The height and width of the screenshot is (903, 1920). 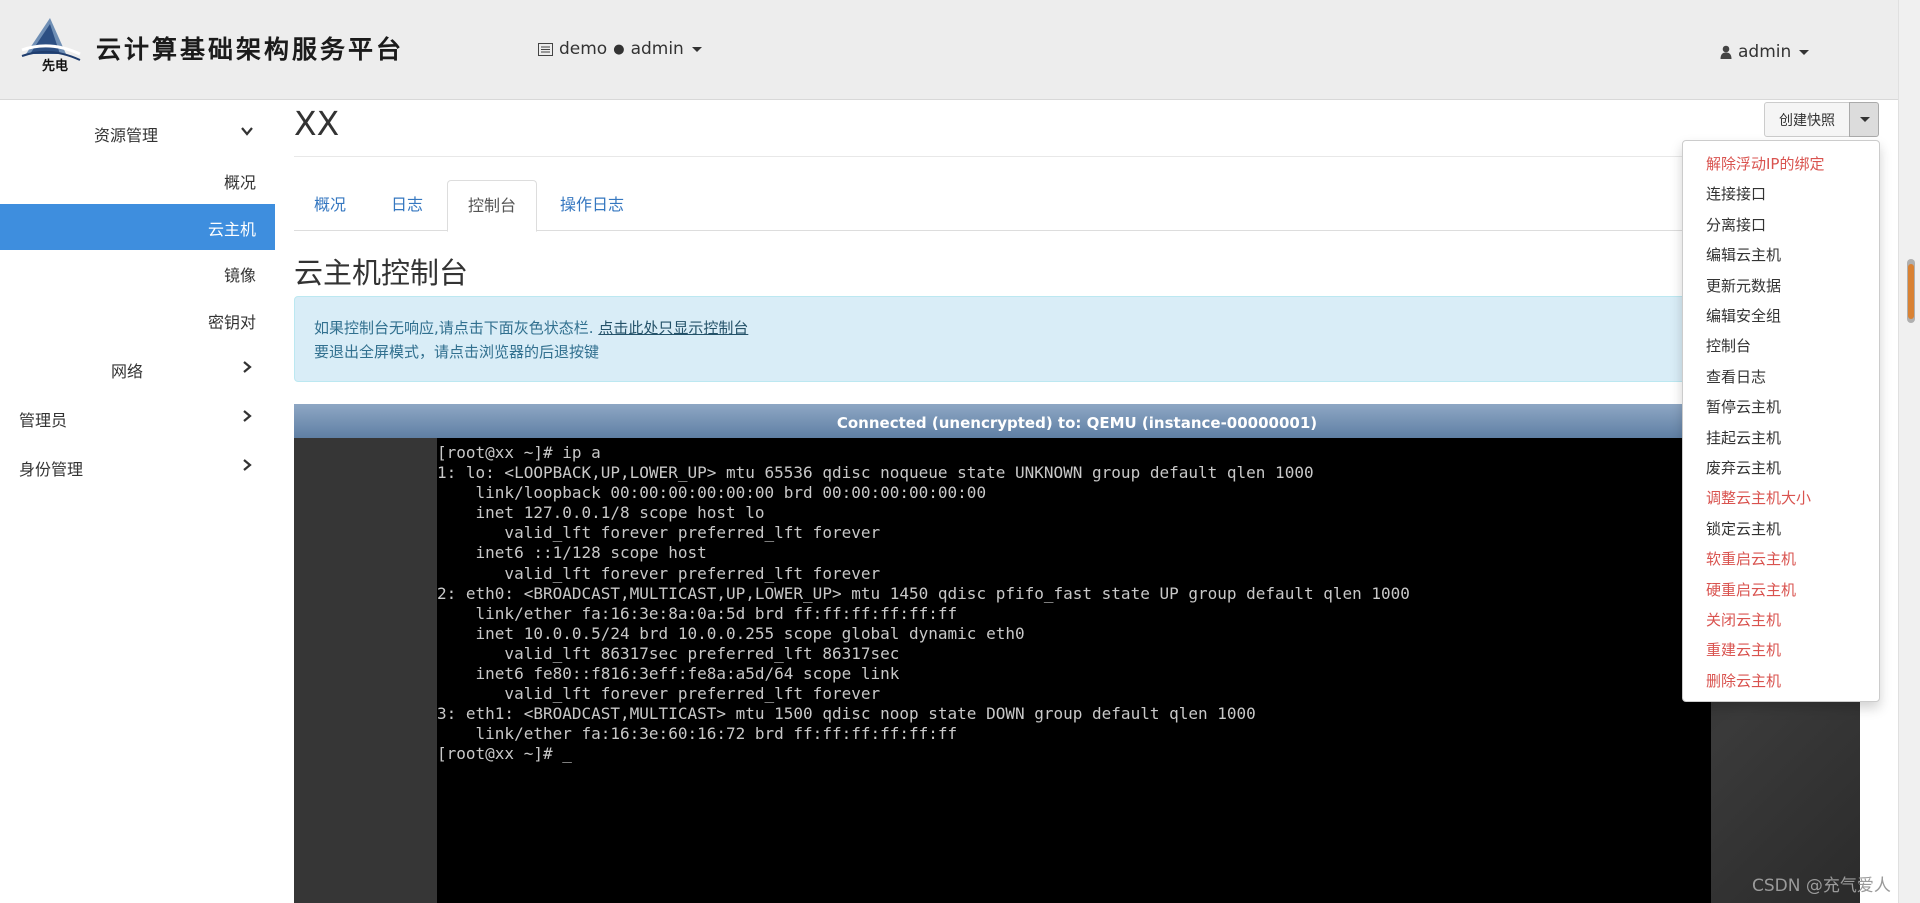 What do you see at coordinates (239, 275) in the screenshot?
I see `sidebar-item-label: 镜像` at bounding box center [239, 275].